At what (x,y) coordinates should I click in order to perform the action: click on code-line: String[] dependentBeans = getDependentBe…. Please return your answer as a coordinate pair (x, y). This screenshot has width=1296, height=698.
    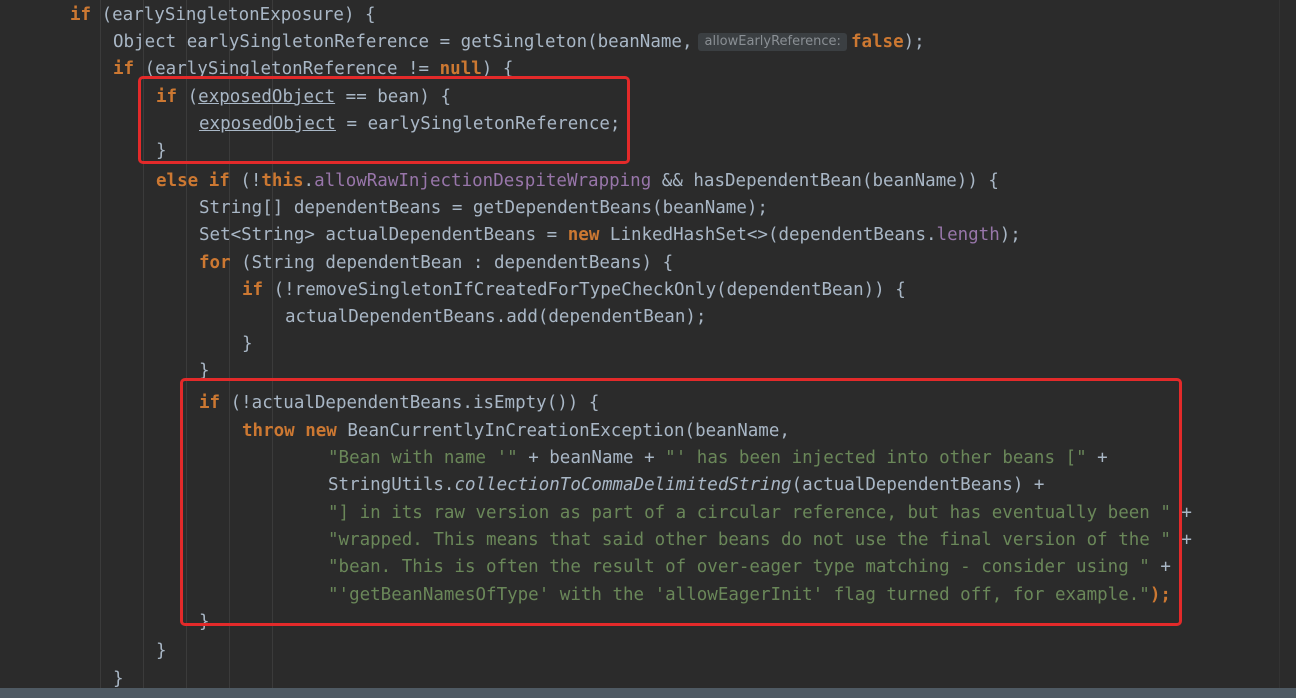
    Looking at the image, I should click on (483, 208).